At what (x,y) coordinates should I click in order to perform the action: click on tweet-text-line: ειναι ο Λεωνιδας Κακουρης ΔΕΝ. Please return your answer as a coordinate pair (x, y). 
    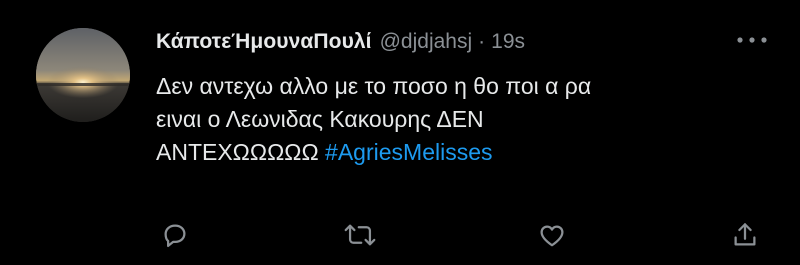
    Looking at the image, I should click on (320, 119).